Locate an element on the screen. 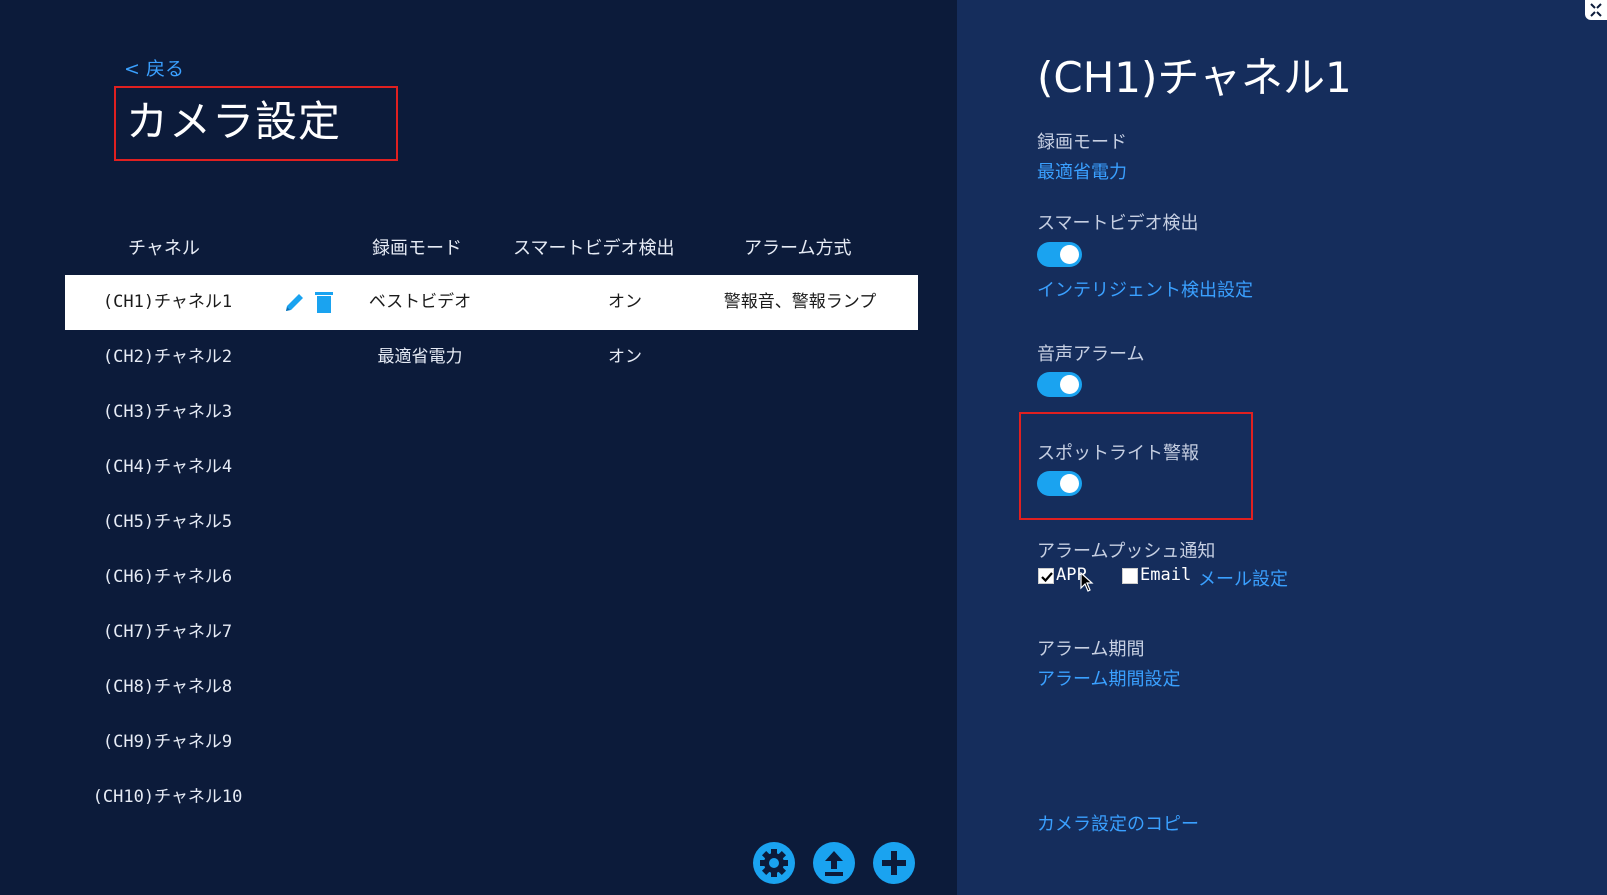  gear-icon is located at coordinates (774, 863).